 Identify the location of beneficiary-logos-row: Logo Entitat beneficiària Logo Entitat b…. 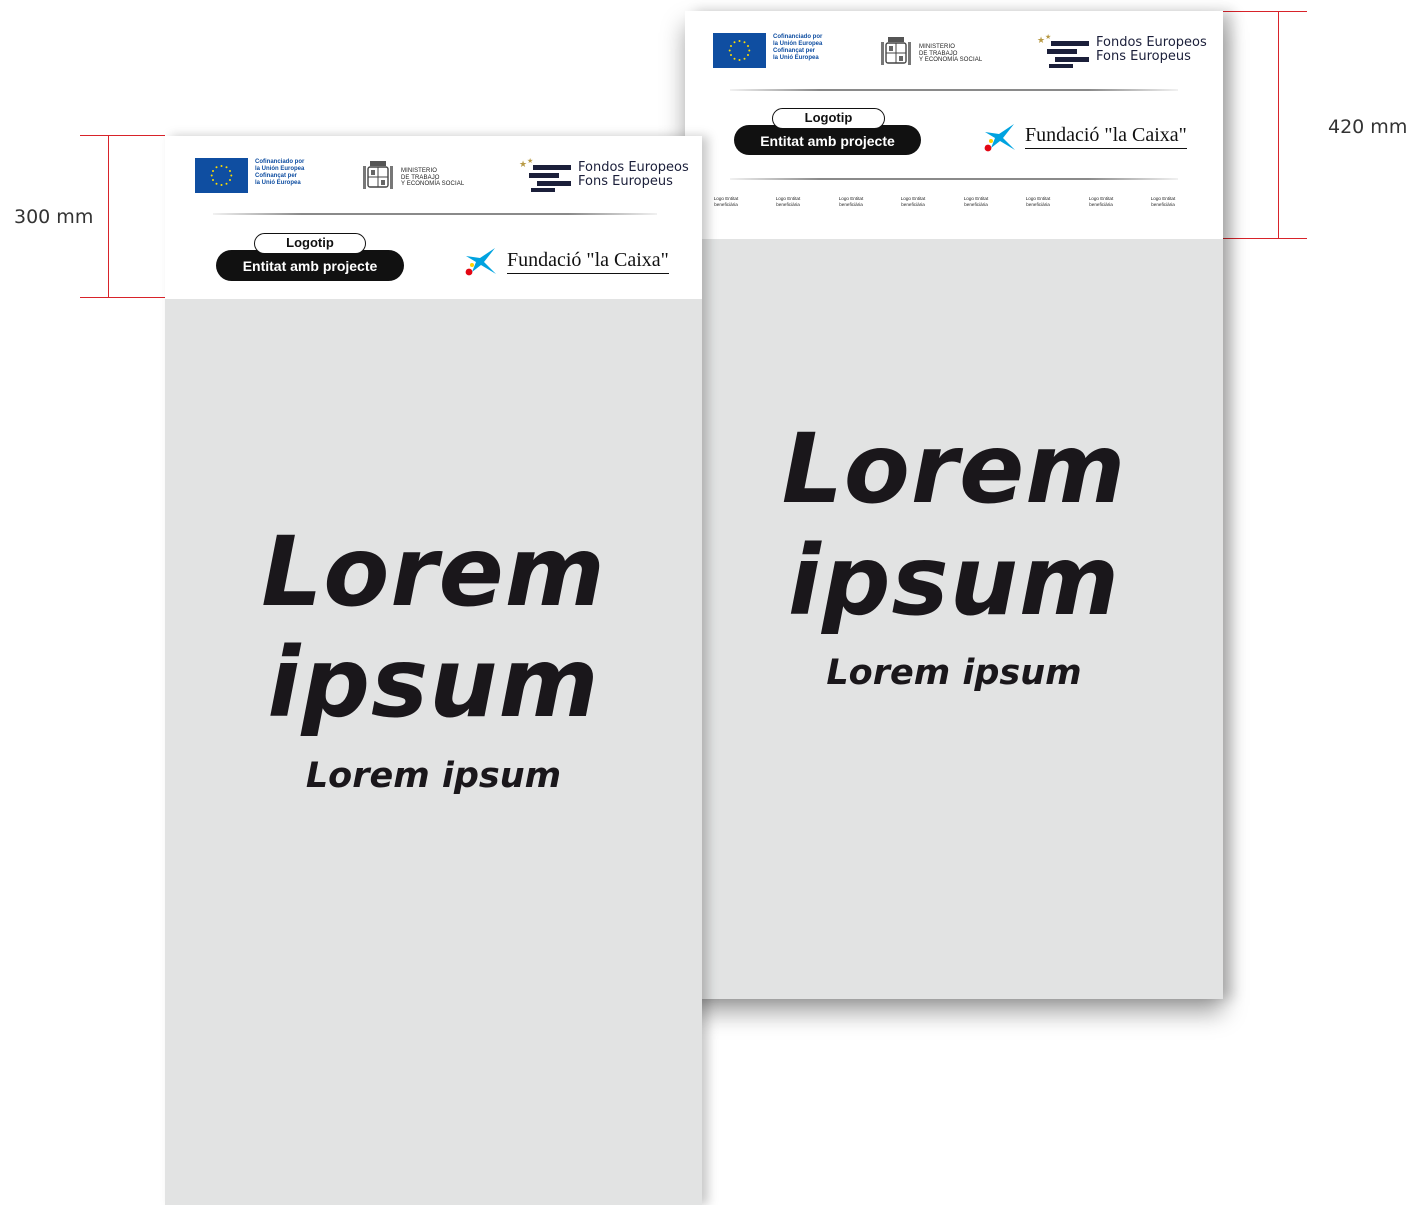
(959, 211).